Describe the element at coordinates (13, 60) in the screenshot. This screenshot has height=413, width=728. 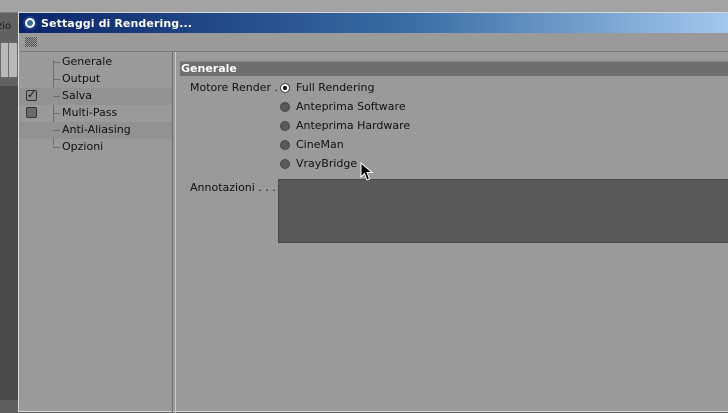
I see `background-toolbar-button` at that location.